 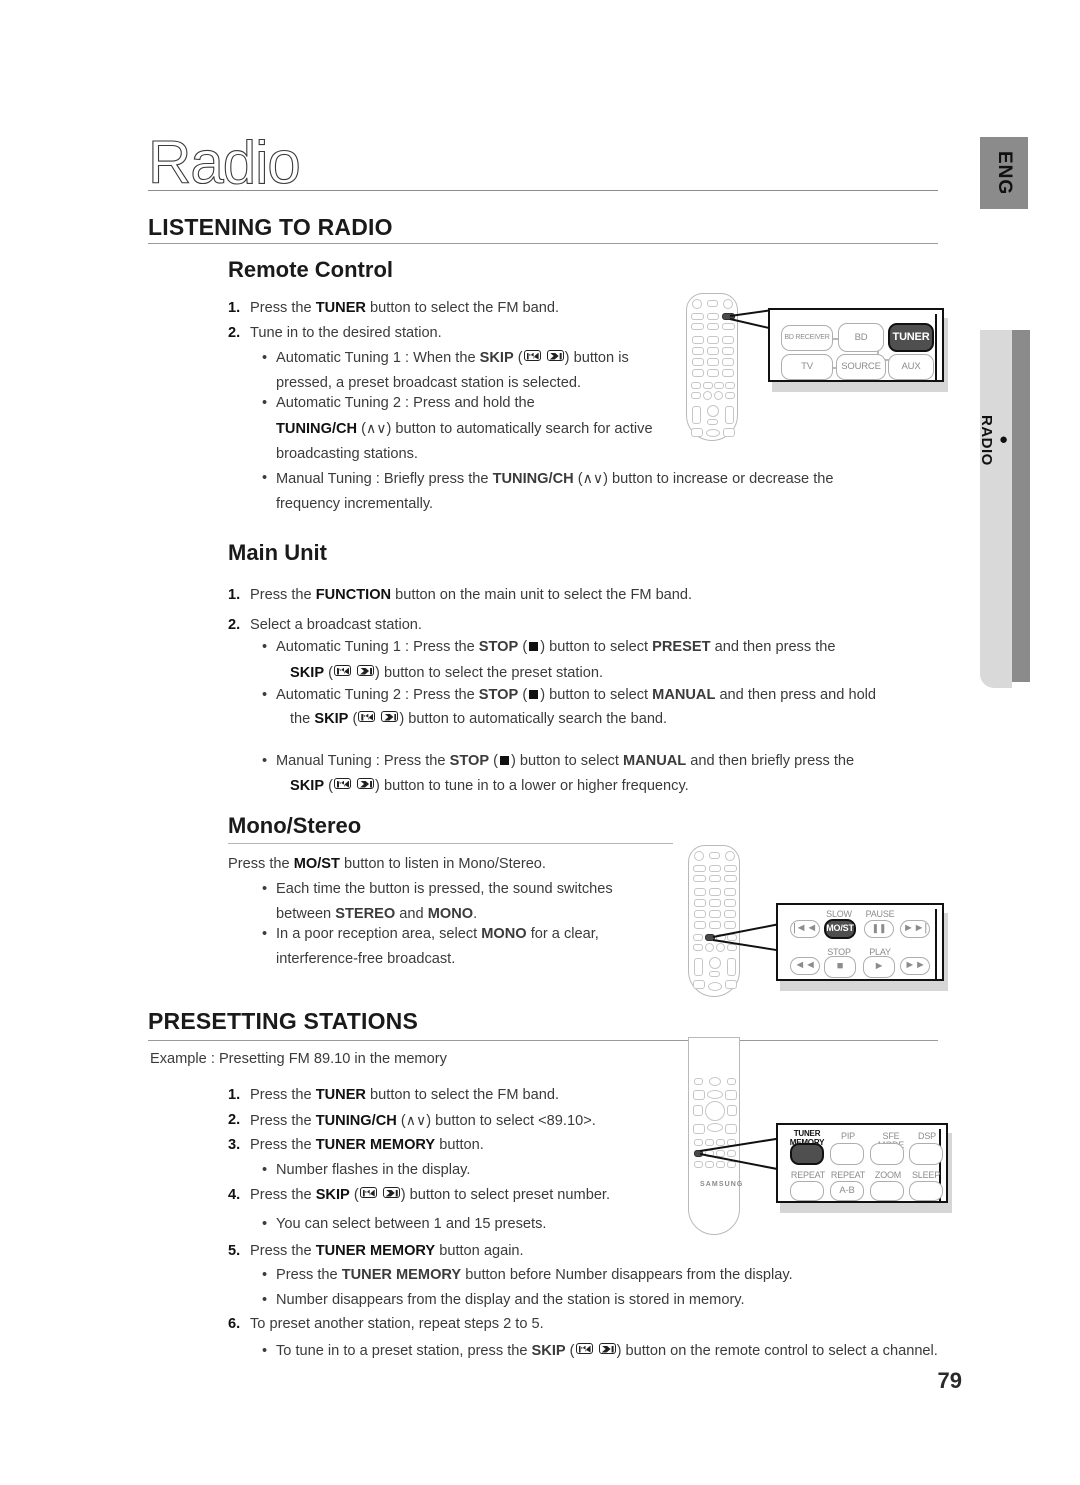 I want to click on callout-button-tuner: TUNER, so click(x=911, y=337).